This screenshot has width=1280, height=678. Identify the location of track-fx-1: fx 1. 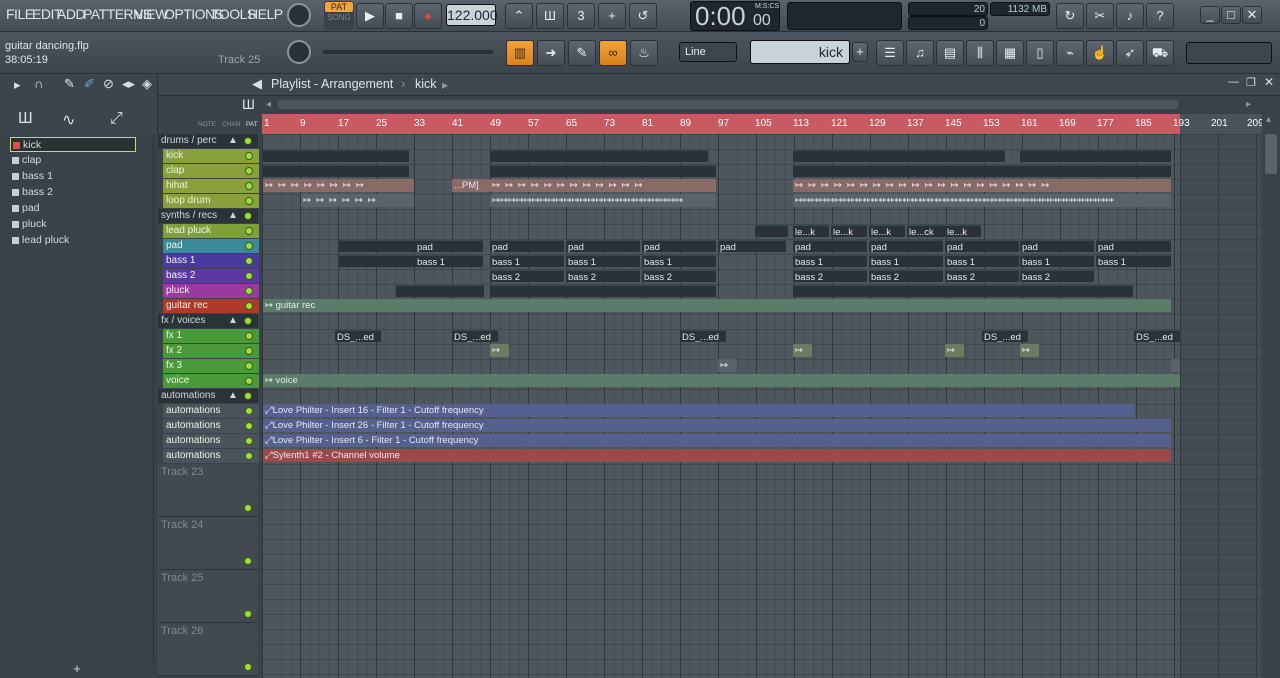
(211, 336).